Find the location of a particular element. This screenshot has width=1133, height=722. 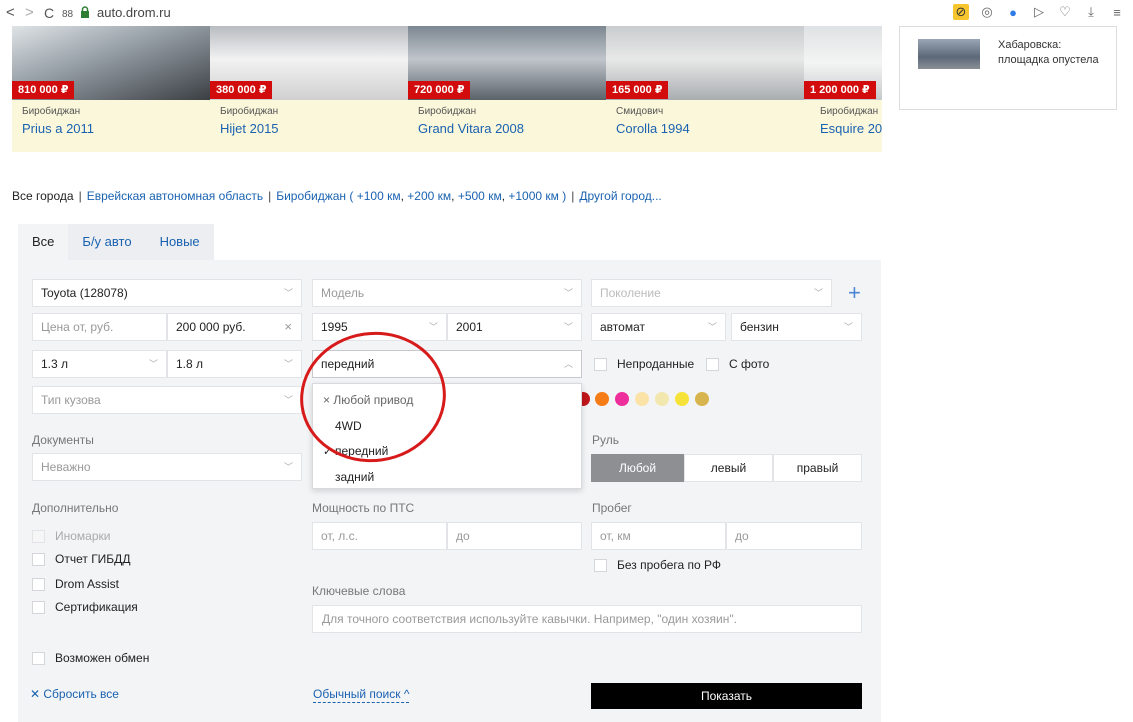

car-title: Hijet 2015 is located at coordinates (249, 128).